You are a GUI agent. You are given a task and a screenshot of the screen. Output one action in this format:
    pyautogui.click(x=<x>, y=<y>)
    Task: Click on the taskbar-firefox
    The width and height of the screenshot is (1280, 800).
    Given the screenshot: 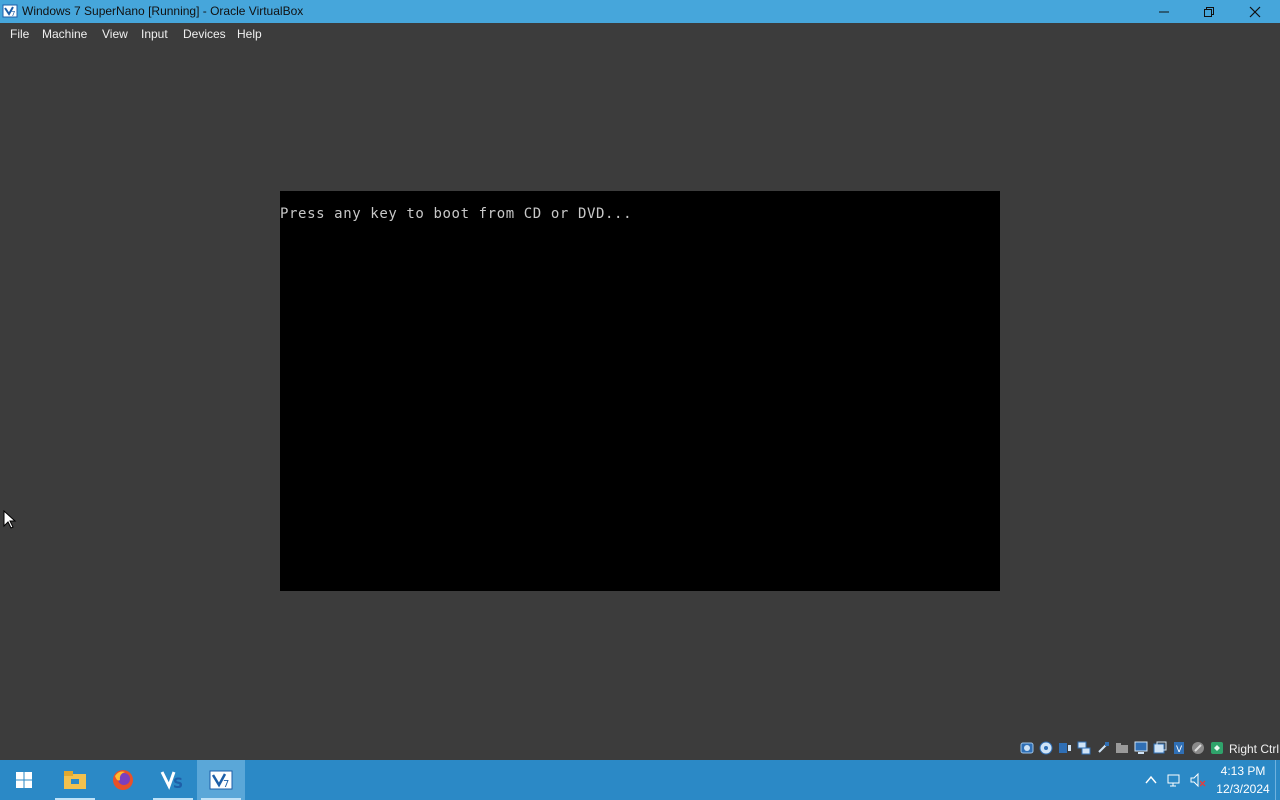 What is the action you would take?
    pyautogui.click(x=123, y=780)
    